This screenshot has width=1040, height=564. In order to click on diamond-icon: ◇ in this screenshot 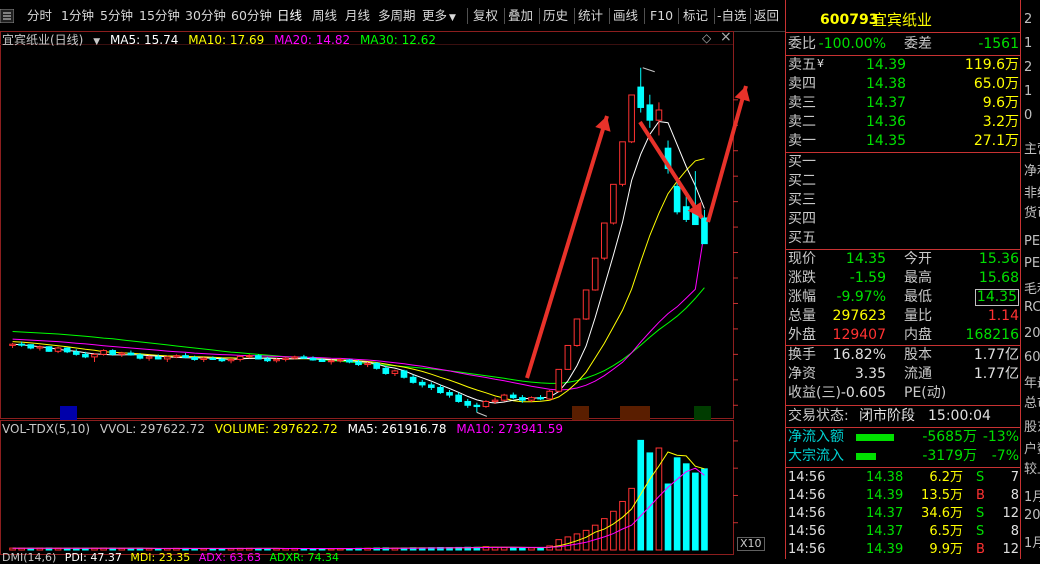, I will do `click(706, 38)`.